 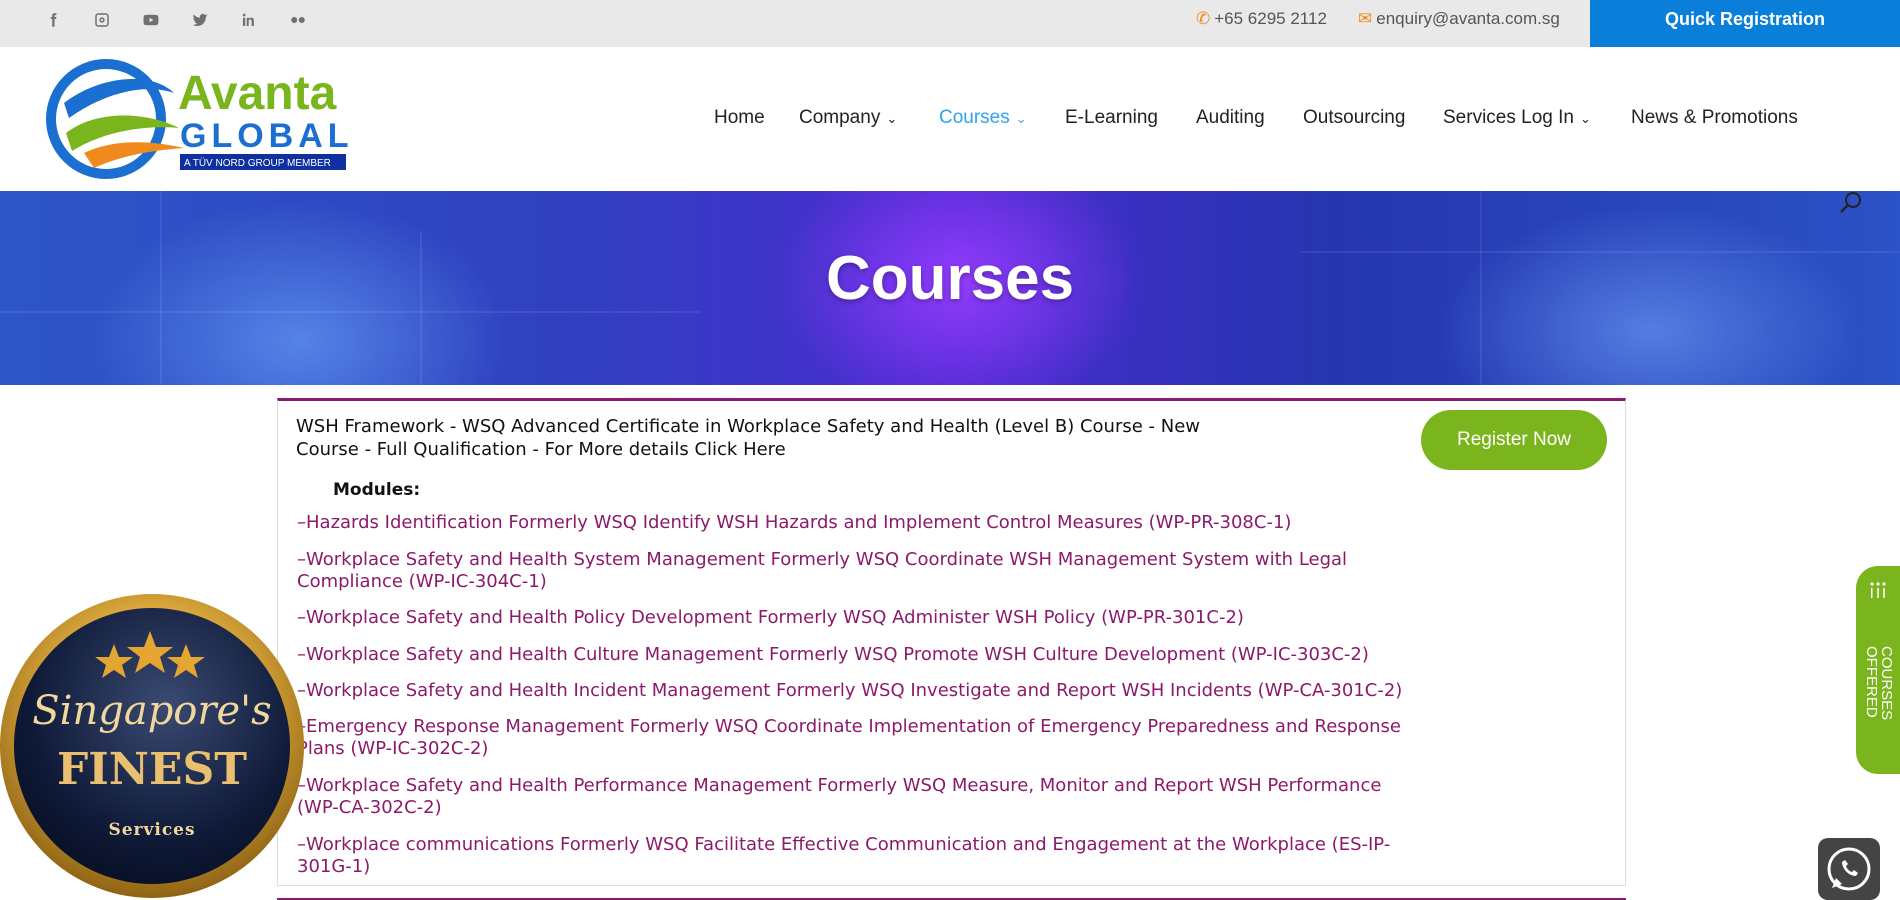 I want to click on nav-label: Home, so click(x=739, y=117).